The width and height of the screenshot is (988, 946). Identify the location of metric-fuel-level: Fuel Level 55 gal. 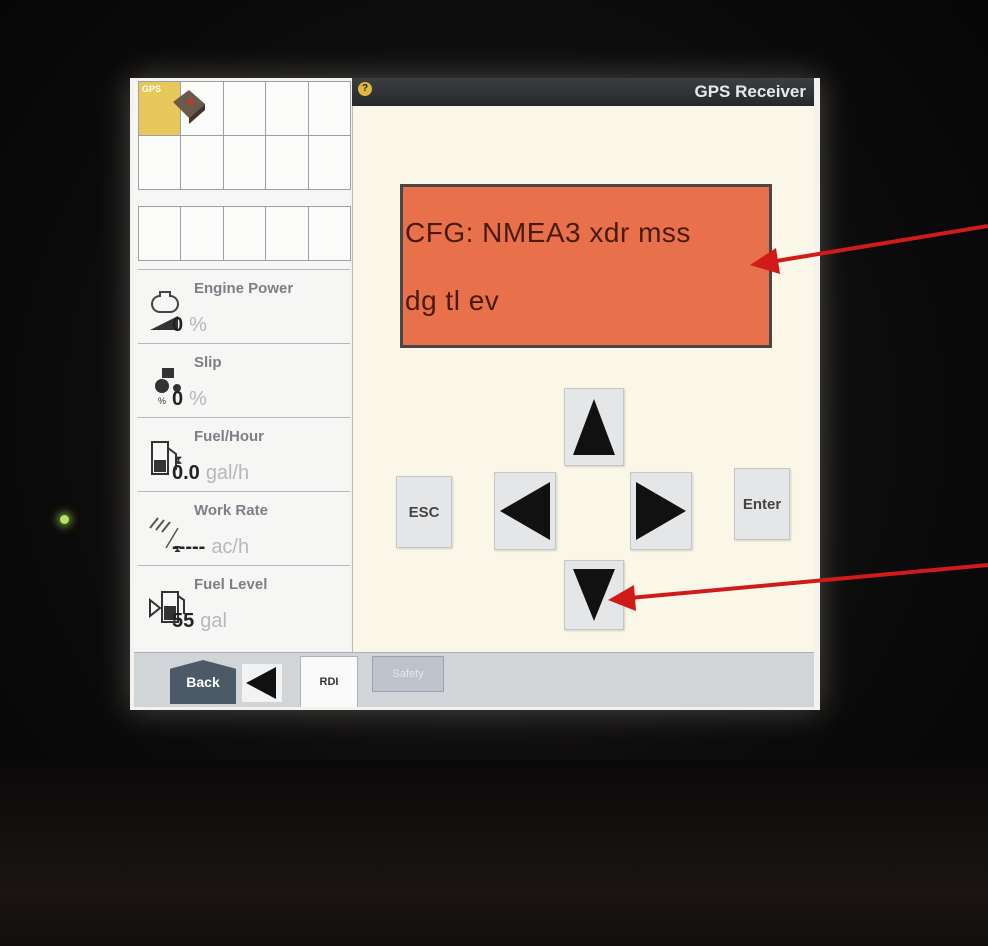
(244, 602).